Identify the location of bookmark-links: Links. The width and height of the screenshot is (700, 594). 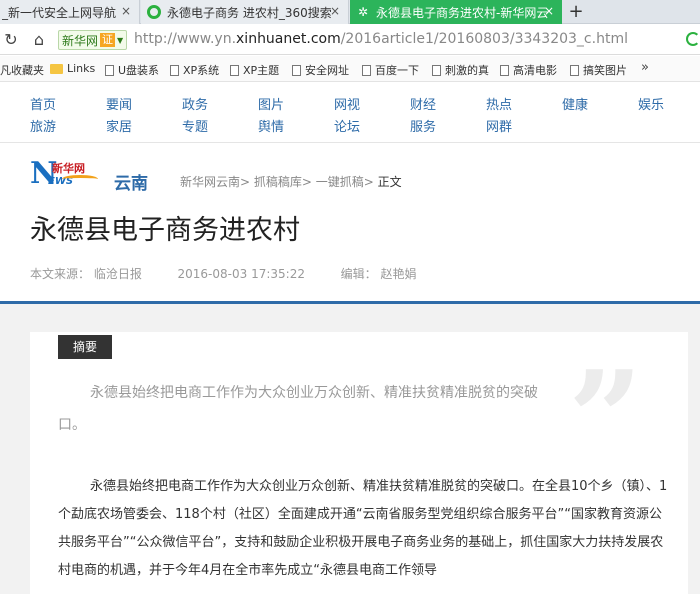
(72, 68).